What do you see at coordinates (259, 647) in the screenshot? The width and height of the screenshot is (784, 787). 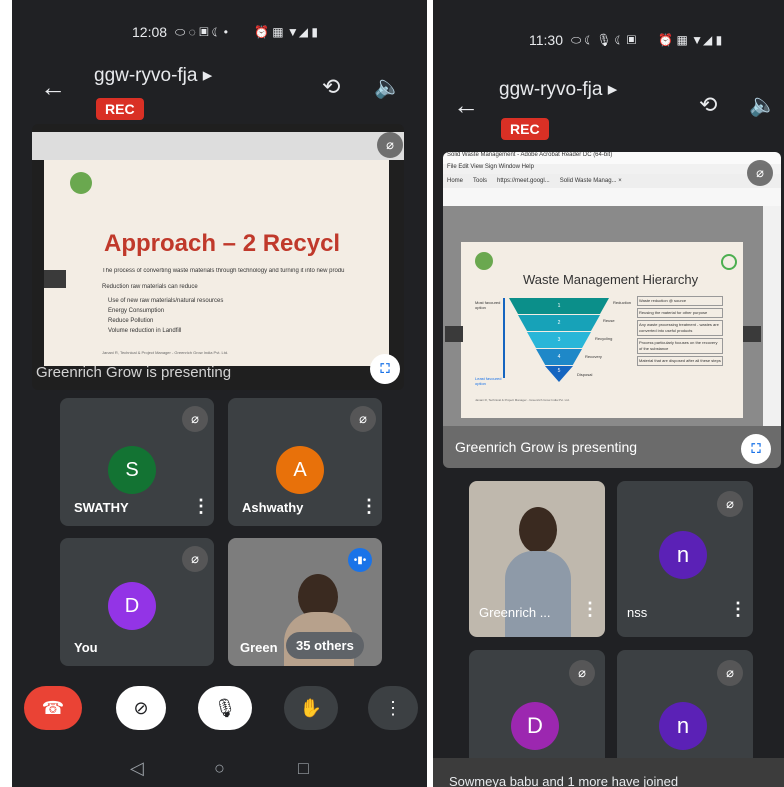 I see `participant-name: Green` at bounding box center [259, 647].